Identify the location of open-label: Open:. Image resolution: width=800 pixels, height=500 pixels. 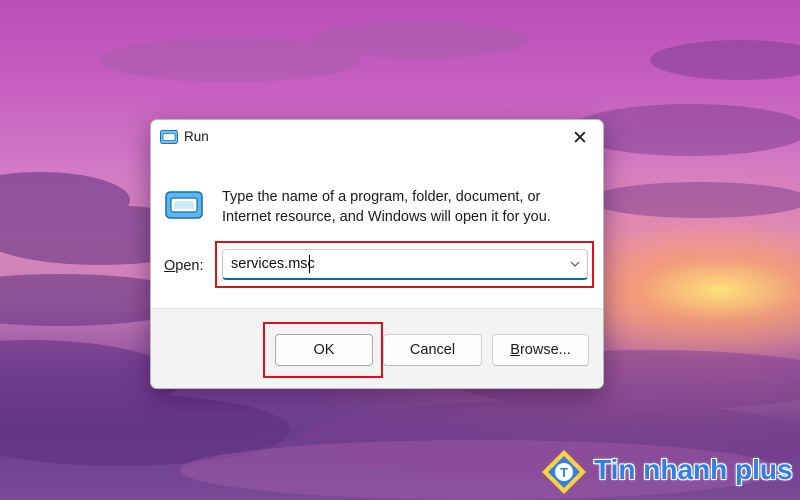
(184, 266).